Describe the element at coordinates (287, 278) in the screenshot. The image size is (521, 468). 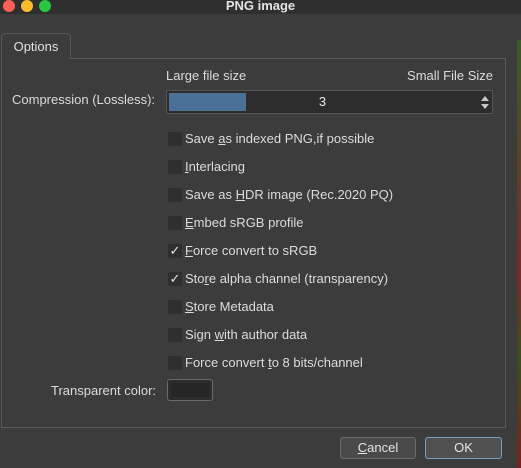
I see `option-store-alpha-label: Store alpha channel (transparency)` at that location.